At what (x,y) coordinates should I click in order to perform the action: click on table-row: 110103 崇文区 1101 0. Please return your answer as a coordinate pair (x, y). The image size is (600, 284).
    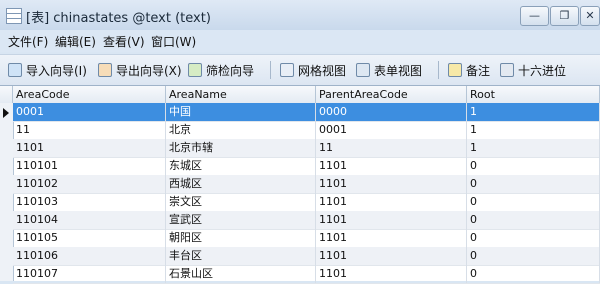
    Looking at the image, I should click on (306, 202).